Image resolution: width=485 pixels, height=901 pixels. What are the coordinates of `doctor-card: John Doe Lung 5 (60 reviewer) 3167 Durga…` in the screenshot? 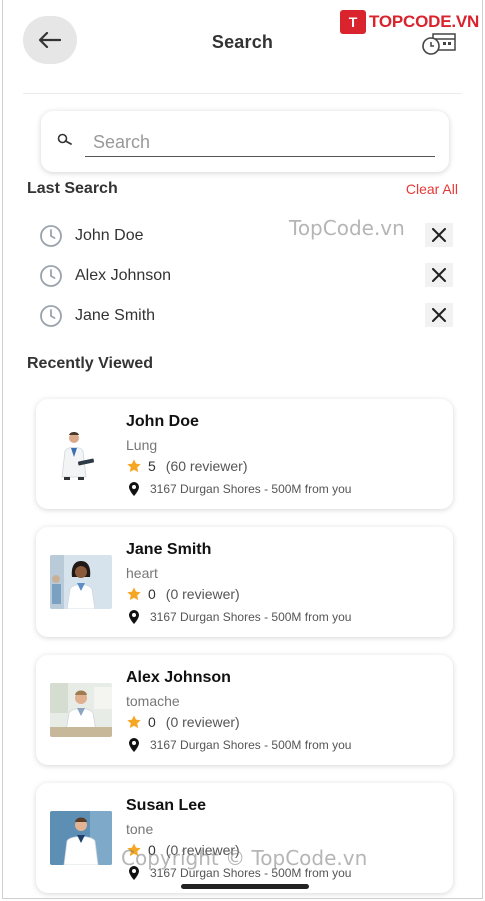 It's located at (244, 454).